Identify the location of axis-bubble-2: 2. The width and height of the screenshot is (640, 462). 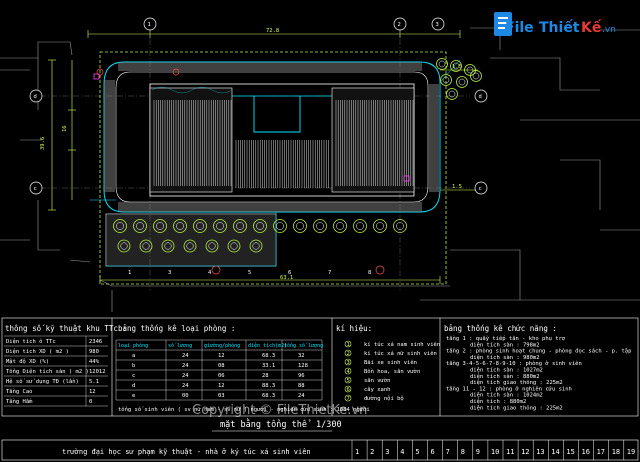
(400, 24).